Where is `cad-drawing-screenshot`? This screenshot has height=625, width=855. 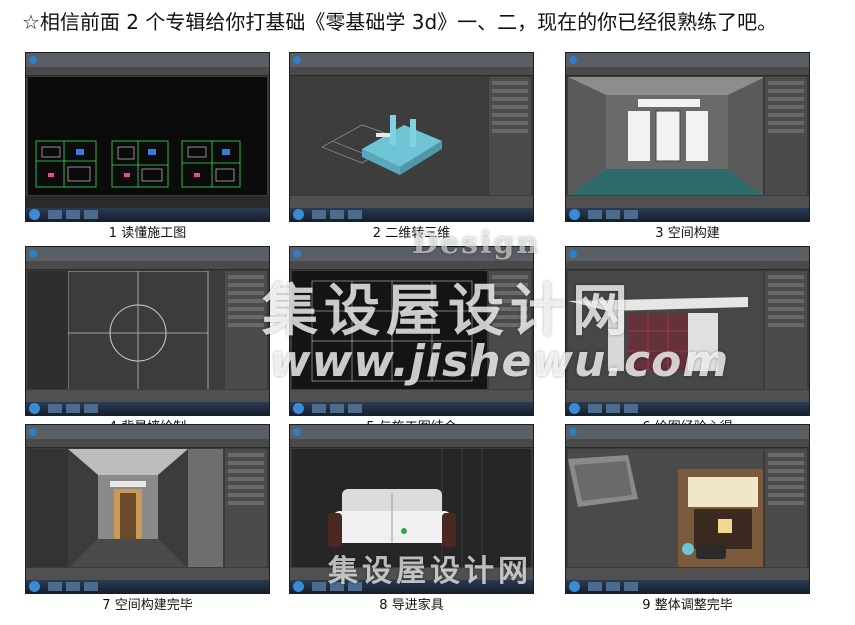 cad-drawing-screenshot is located at coordinates (147, 137).